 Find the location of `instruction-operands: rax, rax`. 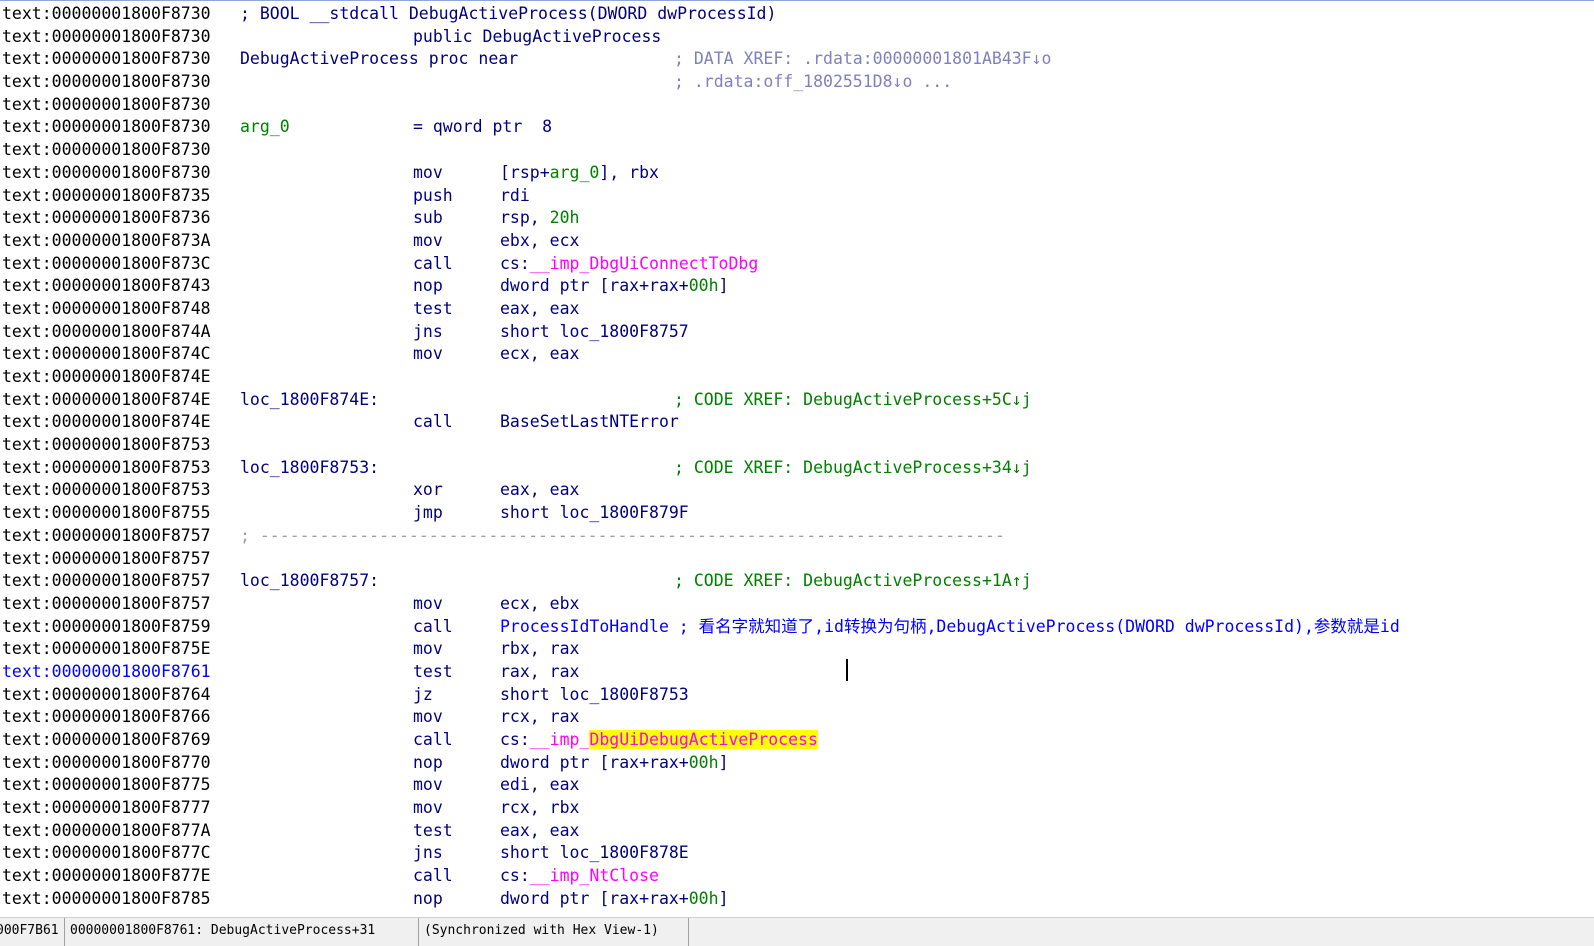

instruction-operands: rax, rax is located at coordinates (539, 672).